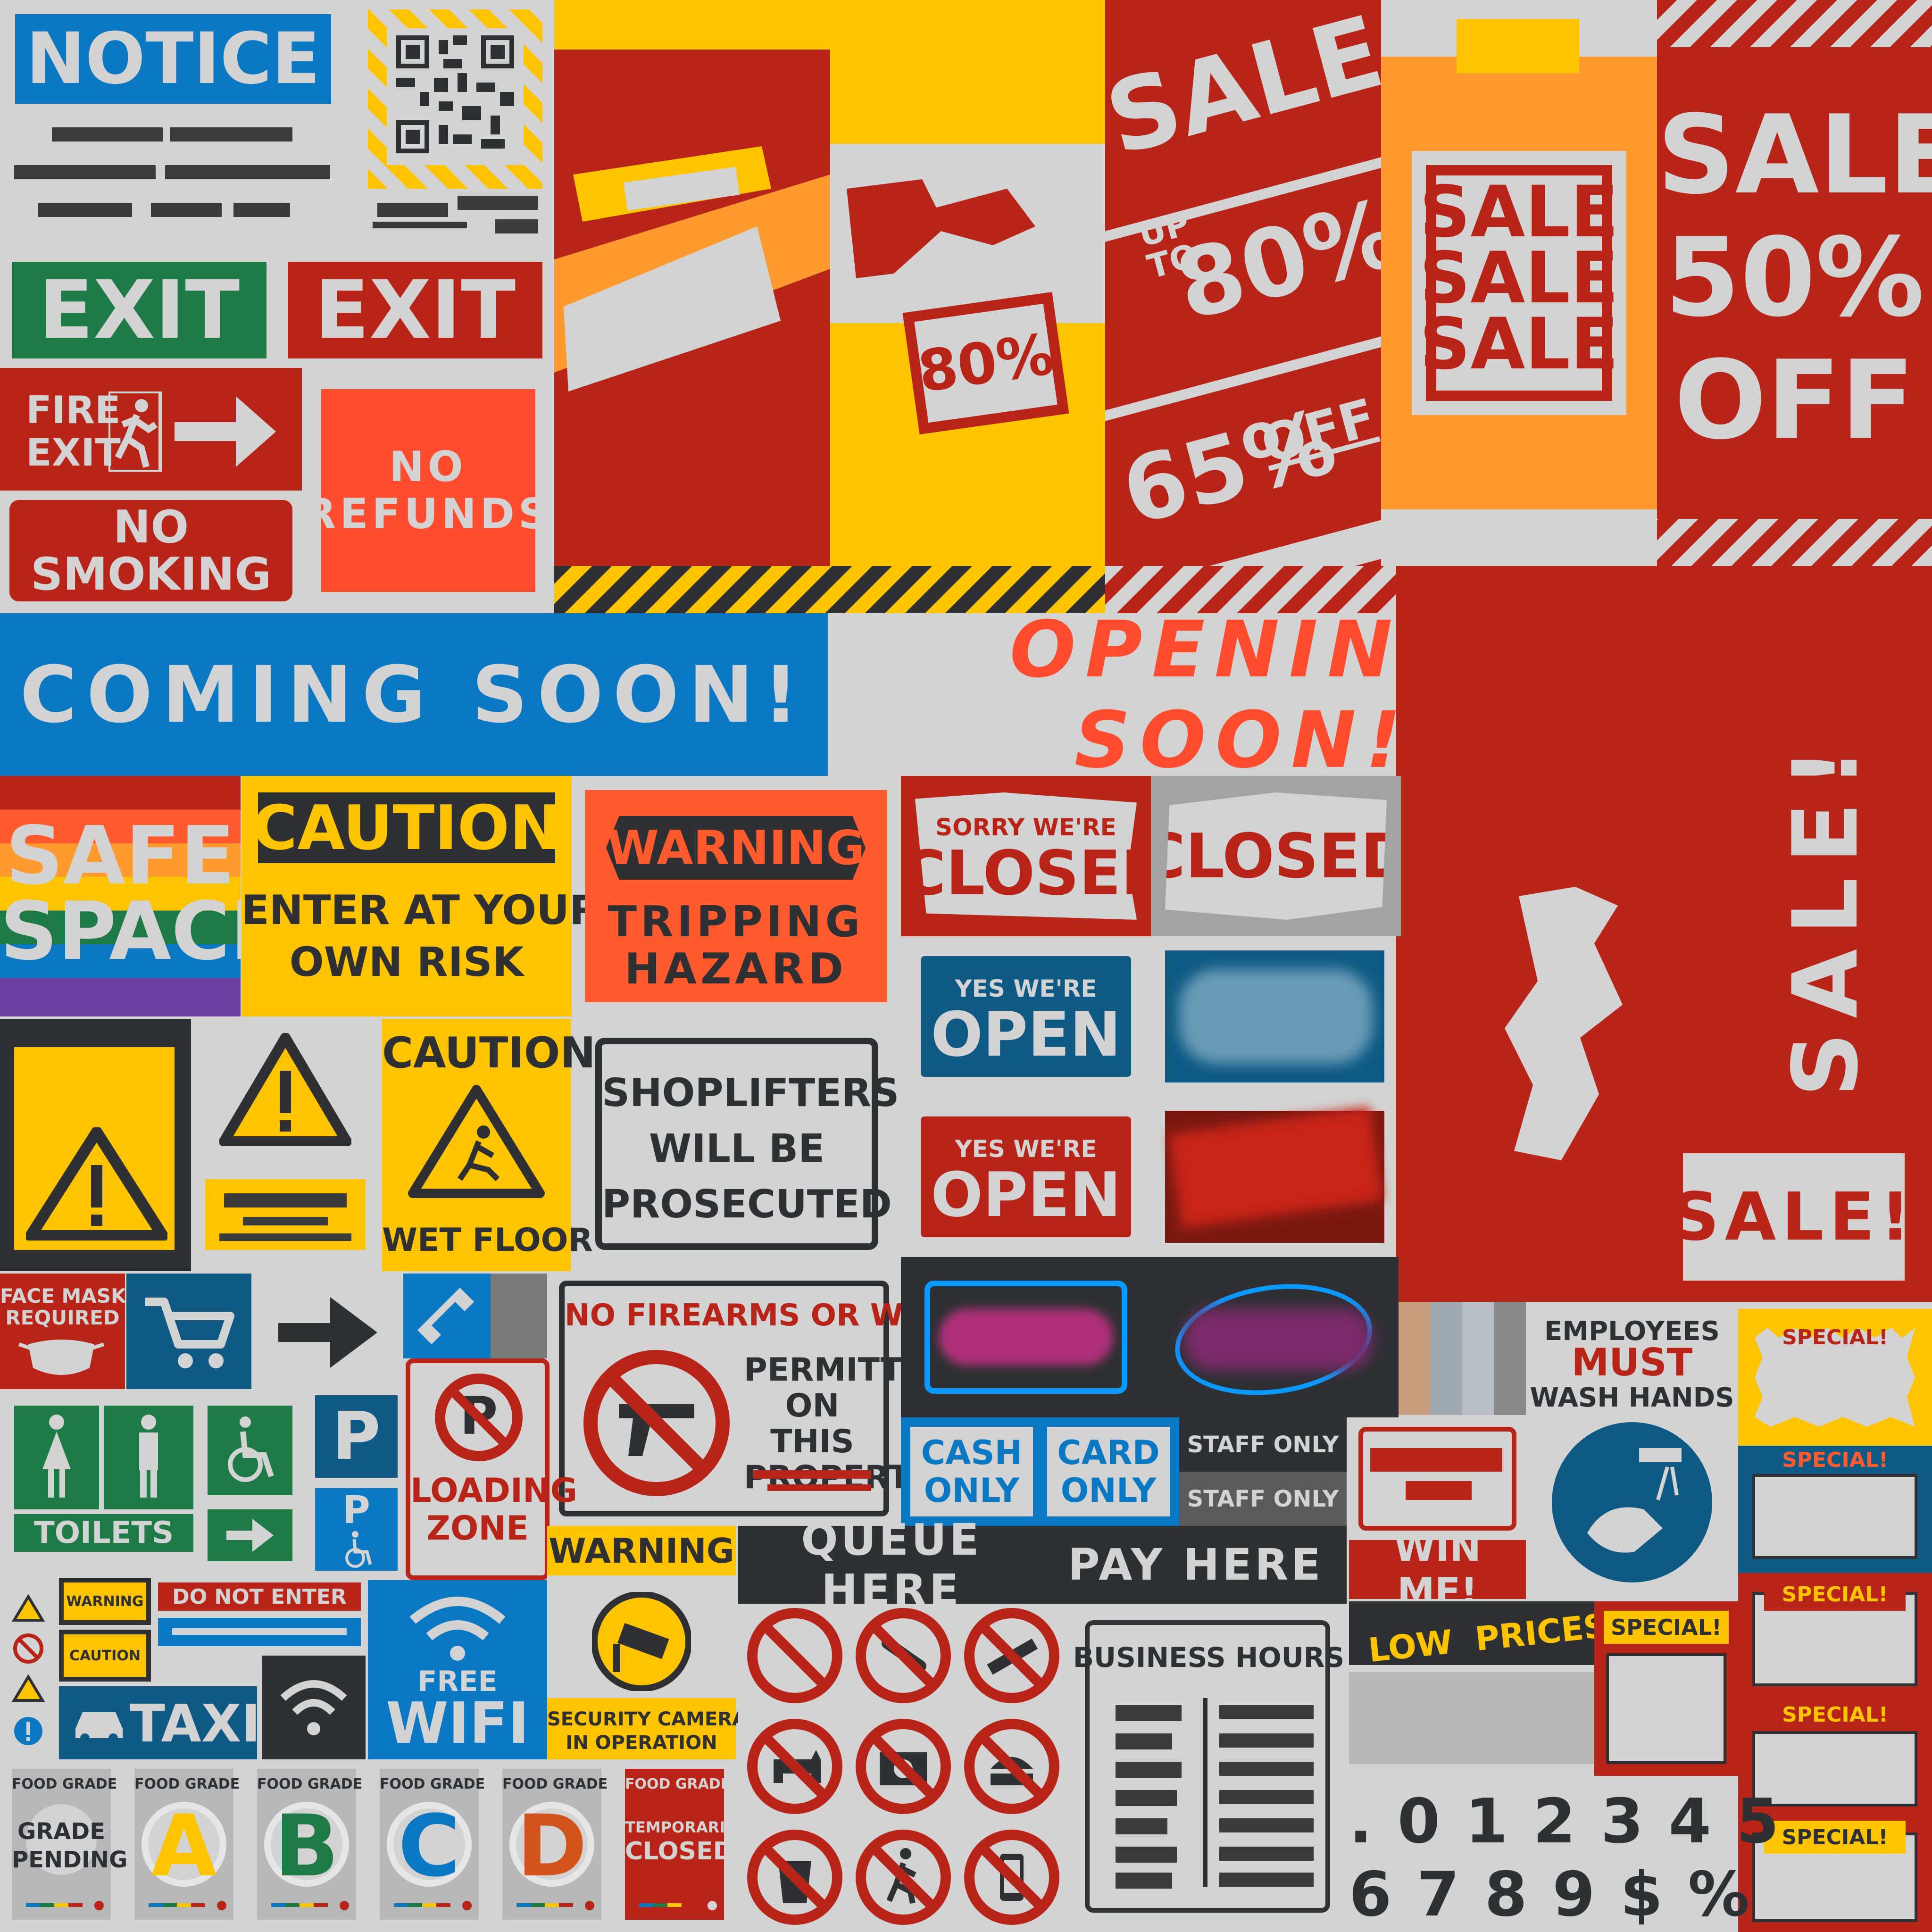 The width and height of the screenshot is (1932, 1932). What do you see at coordinates (904, 1878) in the screenshot?
I see `no-pedestrians-icon` at bounding box center [904, 1878].